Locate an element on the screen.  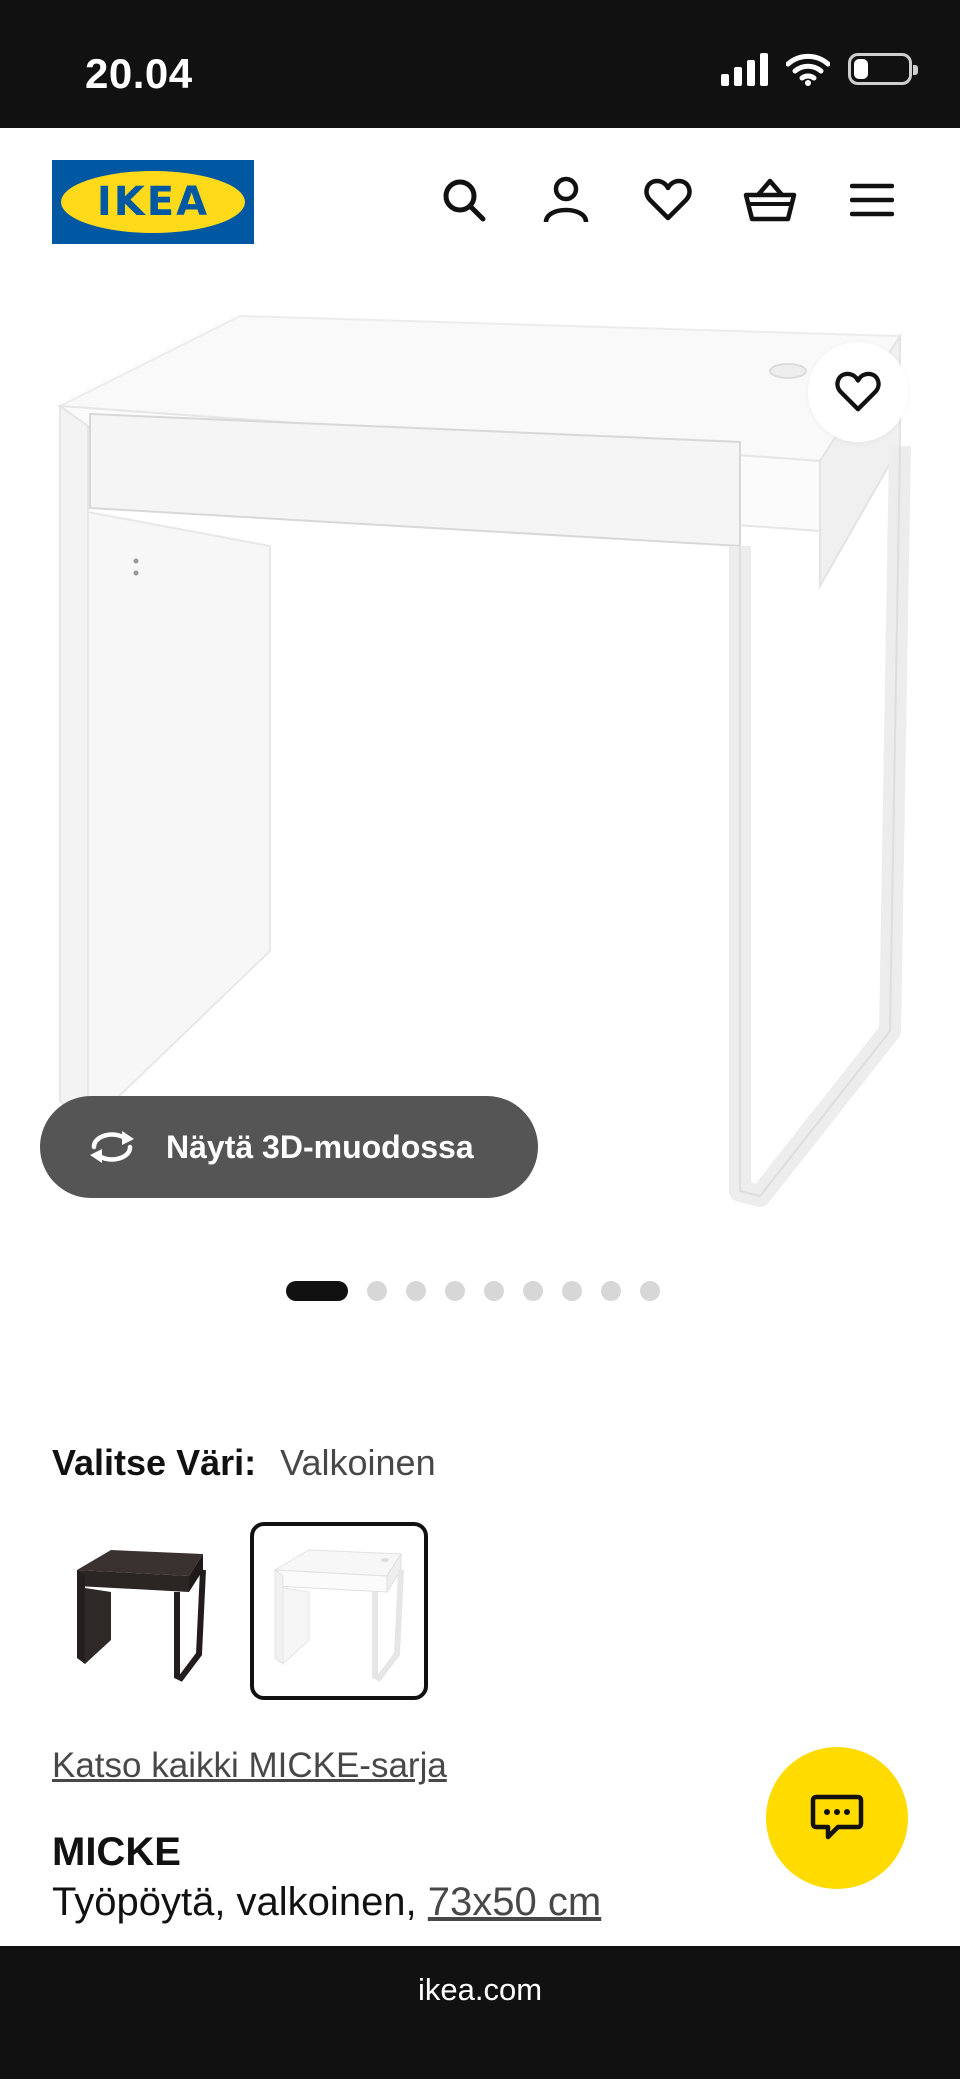
basket-button is located at coordinates (770, 200).